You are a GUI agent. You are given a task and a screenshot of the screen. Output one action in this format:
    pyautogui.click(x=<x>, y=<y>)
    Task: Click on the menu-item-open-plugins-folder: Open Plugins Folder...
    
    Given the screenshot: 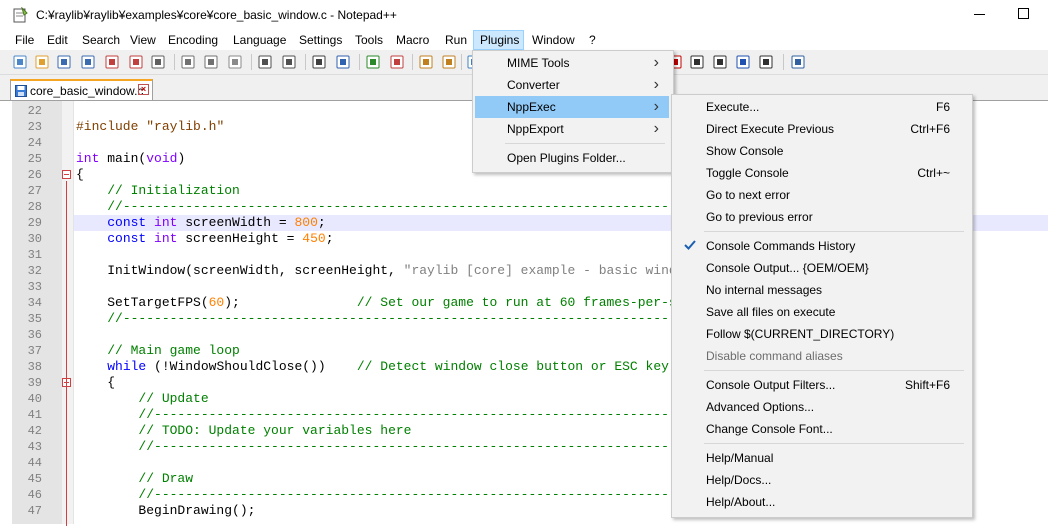 What is the action you would take?
    pyautogui.click(x=572, y=158)
    